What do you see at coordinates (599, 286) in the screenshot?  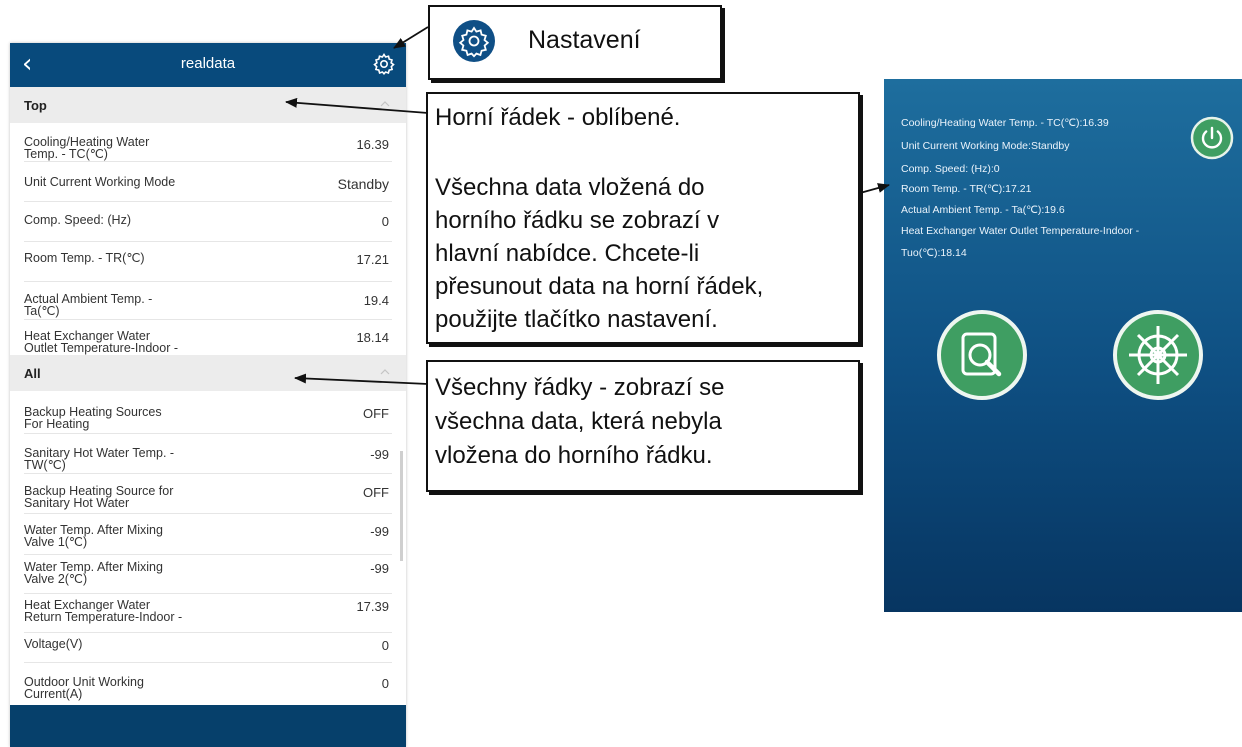 I see `callout-top-line: přesunout data na horní řádek,` at bounding box center [599, 286].